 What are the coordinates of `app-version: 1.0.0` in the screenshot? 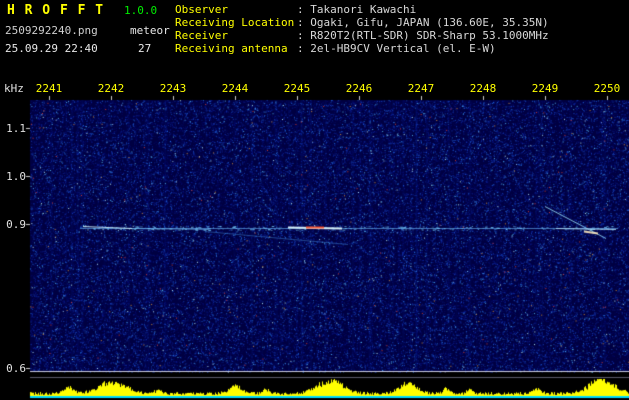 It's located at (141, 10).